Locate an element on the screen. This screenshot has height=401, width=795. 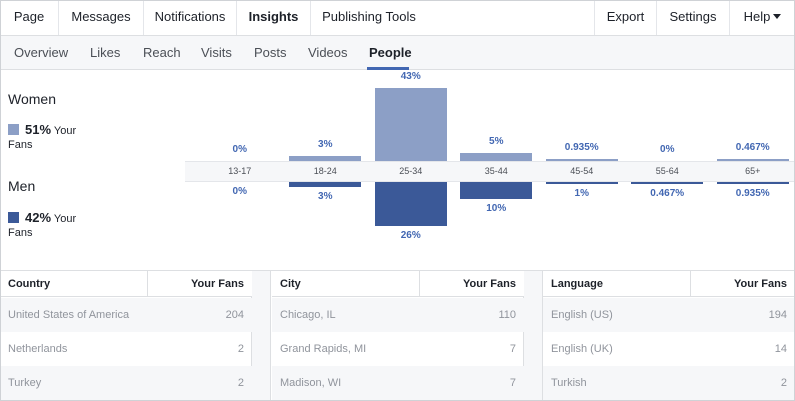
women-summary: 51% Your Fans is located at coordinates (42, 137).